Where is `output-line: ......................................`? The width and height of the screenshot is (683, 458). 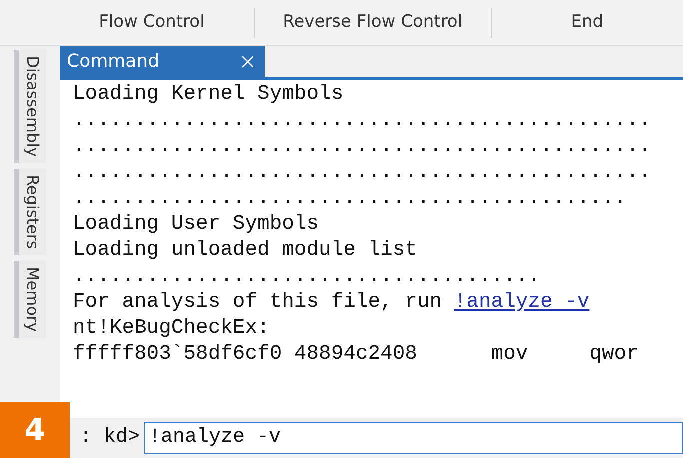
output-line: ...................................... is located at coordinates (307, 277).